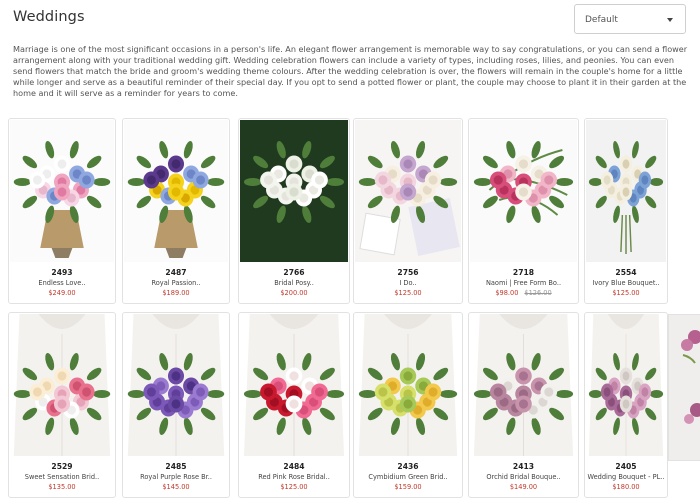 Image resolution: width=700 pixels, height=504 pixels. I want to click on partial-product-image, so click(684, 387).